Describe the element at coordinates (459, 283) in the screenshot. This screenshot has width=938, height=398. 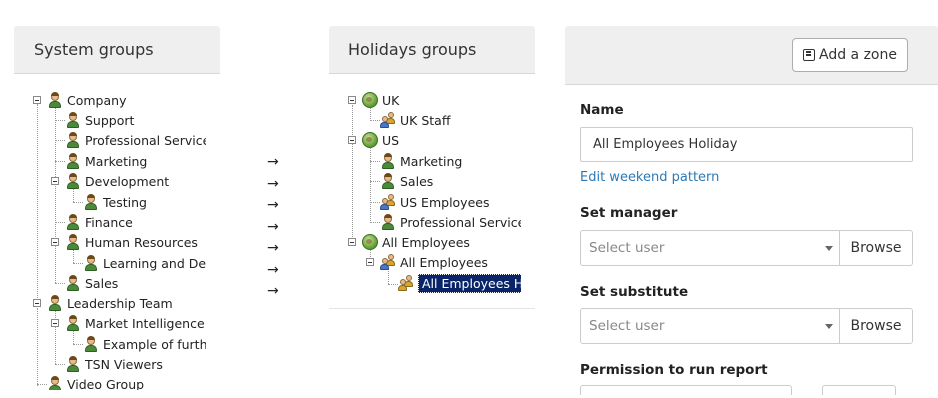
I see `holiday-node-all-employees-holiday: All Employees Ho` at that location.